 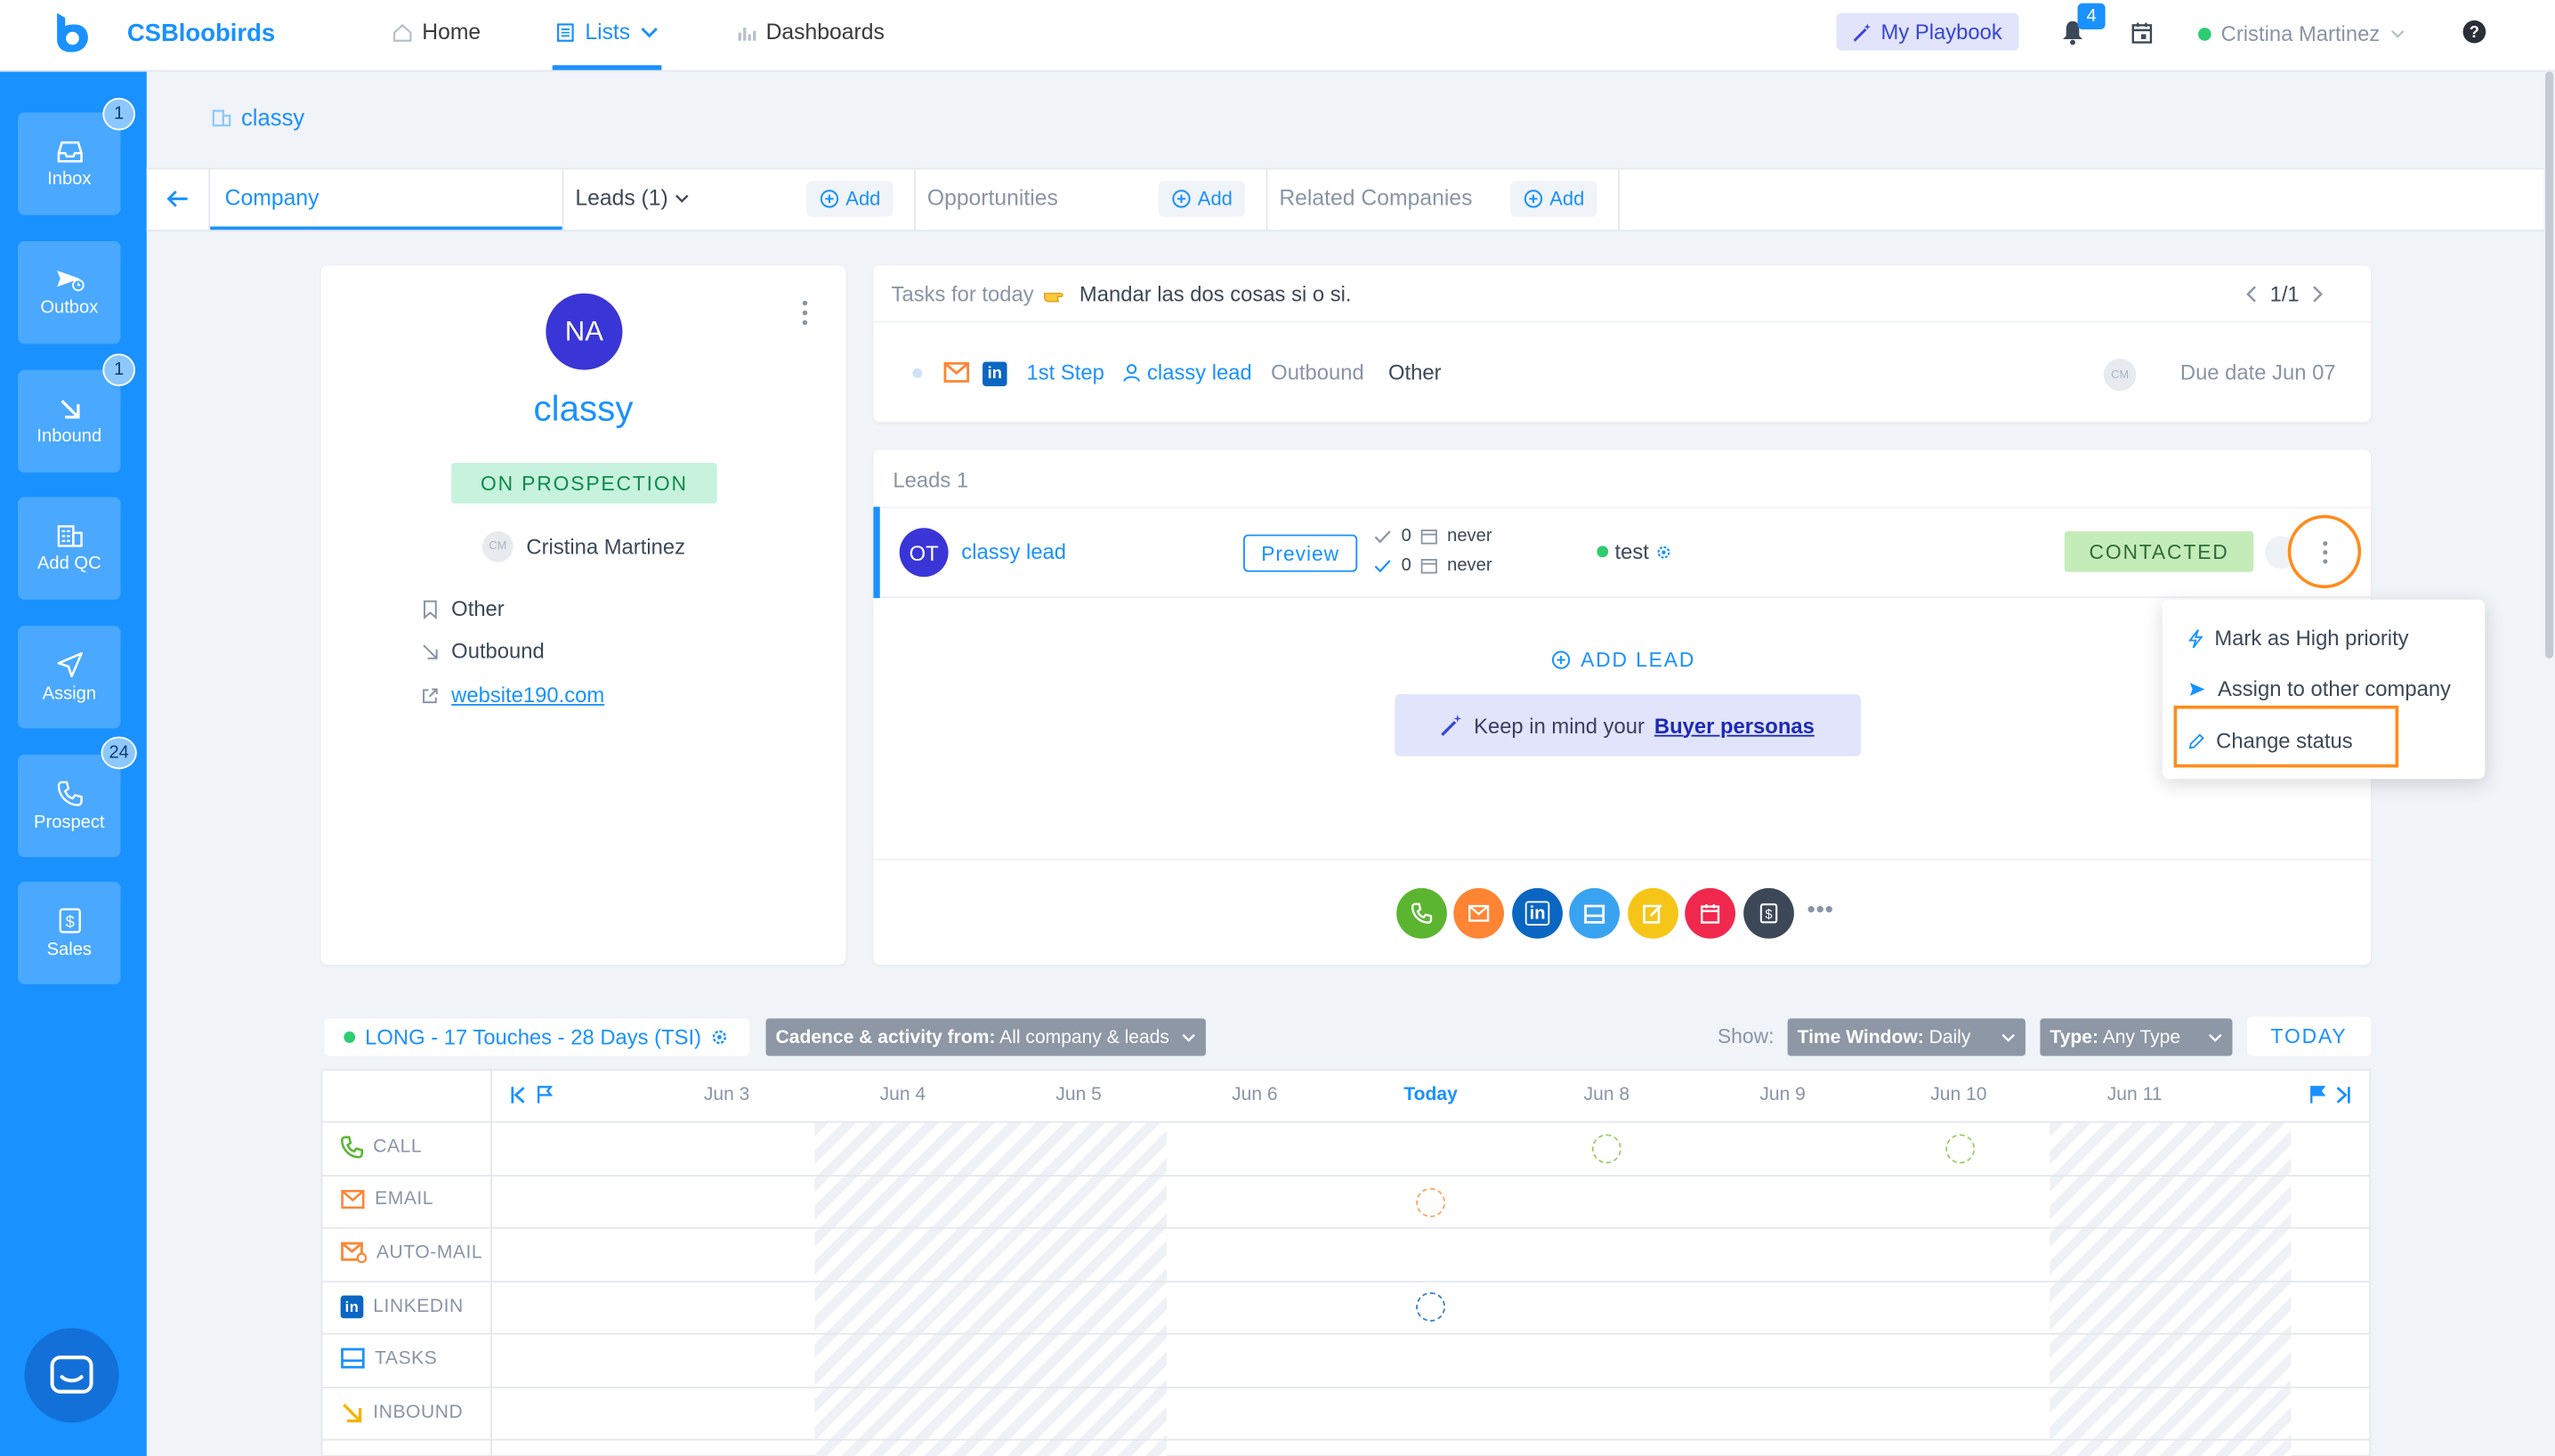 I want to click on task-lead: classy lead, so click(x=1187, y=372).